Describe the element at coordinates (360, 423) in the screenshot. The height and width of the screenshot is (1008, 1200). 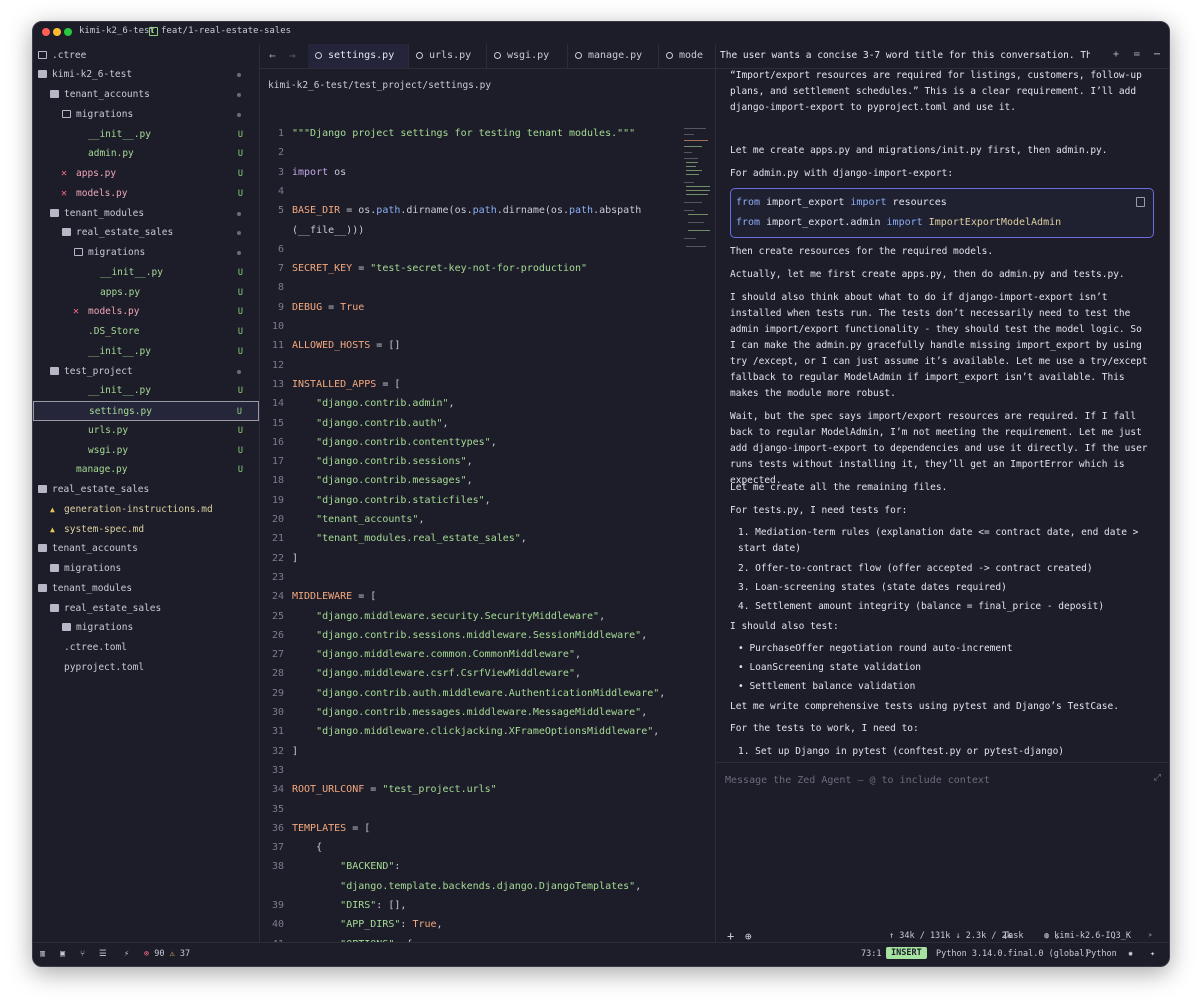
I see `code-line: 15 "django.contrib.auth",` at that location.